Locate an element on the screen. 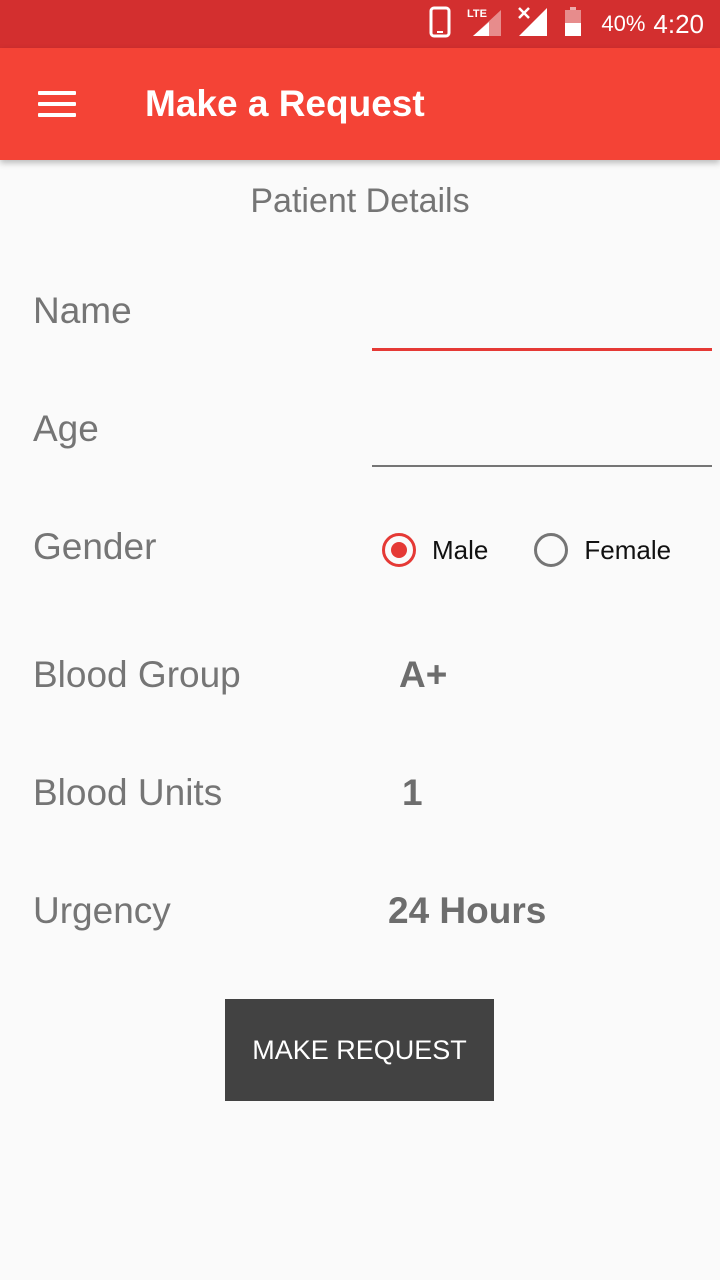 The height and width of the screenshot is (1280, 720). name-label: Name is located at coordinates (82, 310).